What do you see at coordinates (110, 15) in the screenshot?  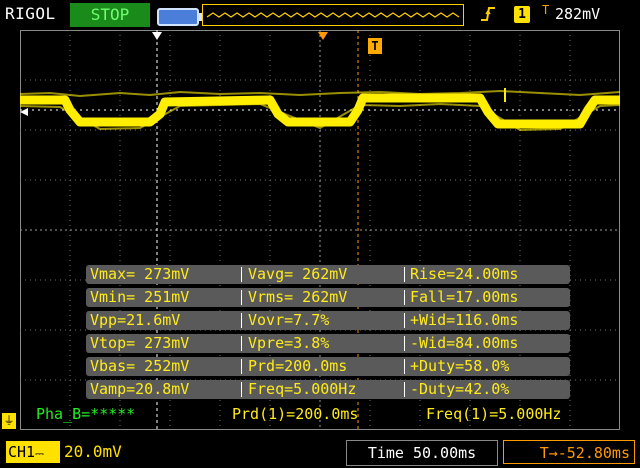 I see `run-stop-status: STOP` at bounding box center [110, 15].